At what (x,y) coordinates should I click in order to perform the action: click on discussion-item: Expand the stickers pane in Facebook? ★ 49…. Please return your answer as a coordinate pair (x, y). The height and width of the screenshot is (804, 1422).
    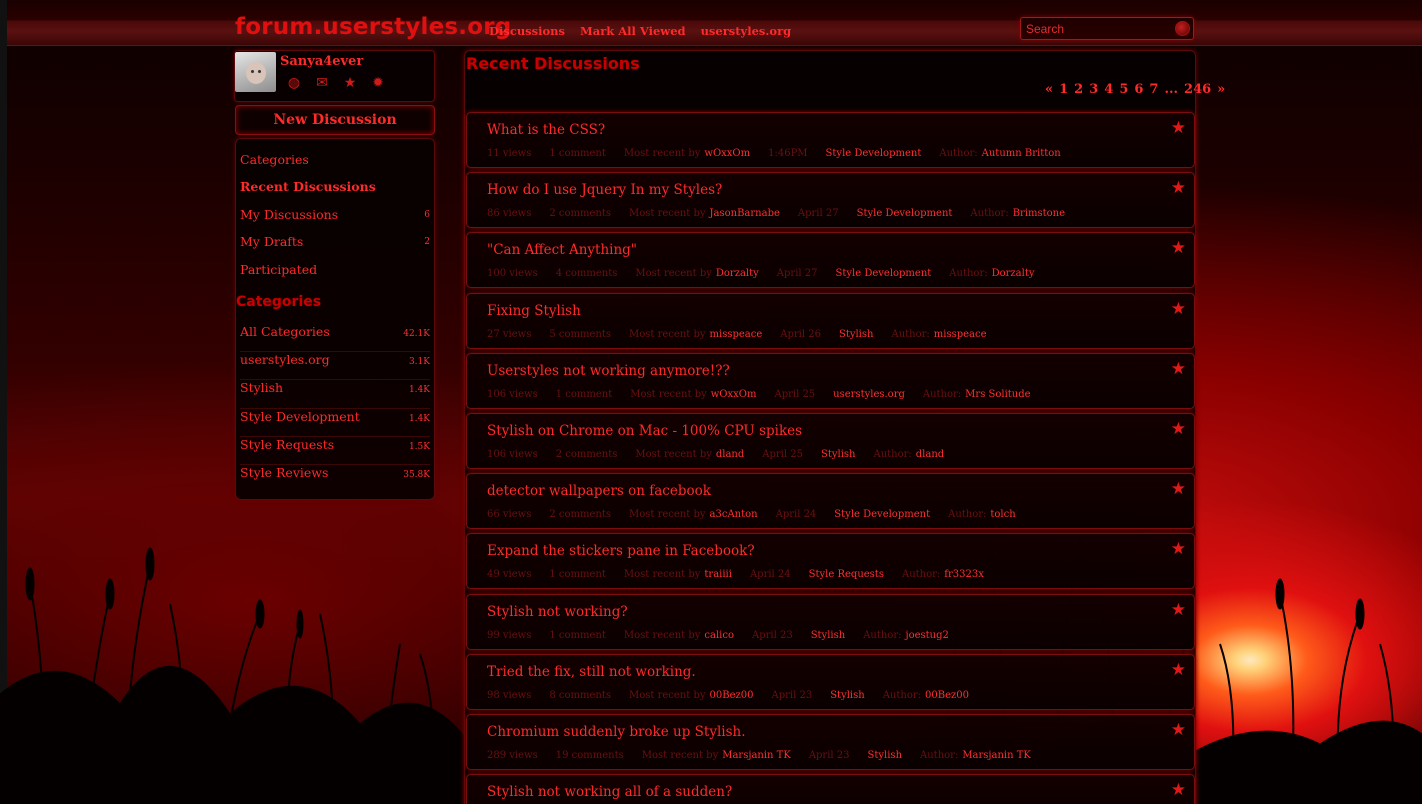
    Looking at the image, I should click on (830, 561).